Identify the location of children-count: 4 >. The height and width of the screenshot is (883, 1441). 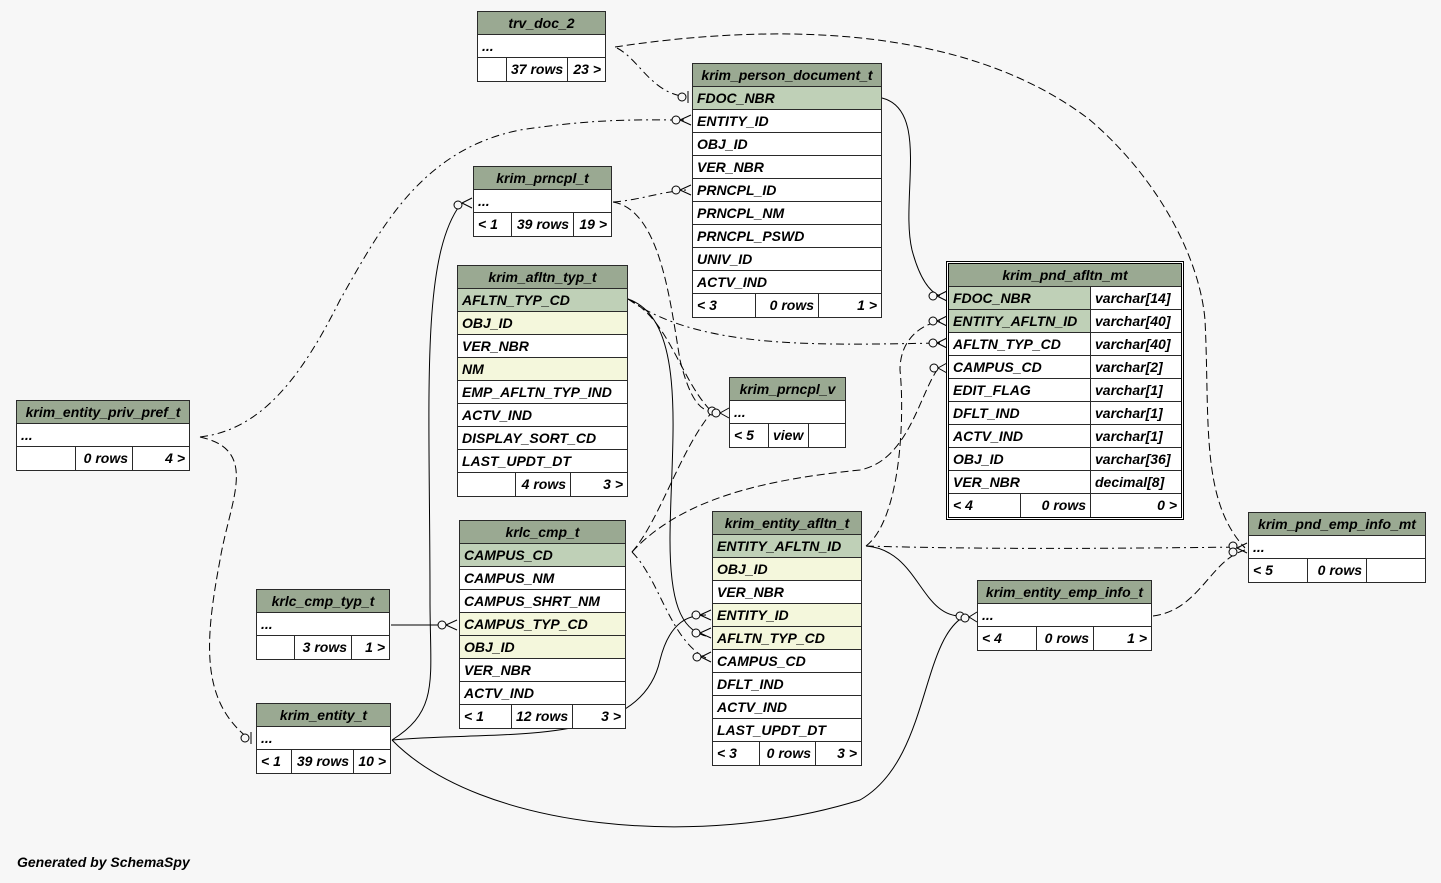
(175, 458).